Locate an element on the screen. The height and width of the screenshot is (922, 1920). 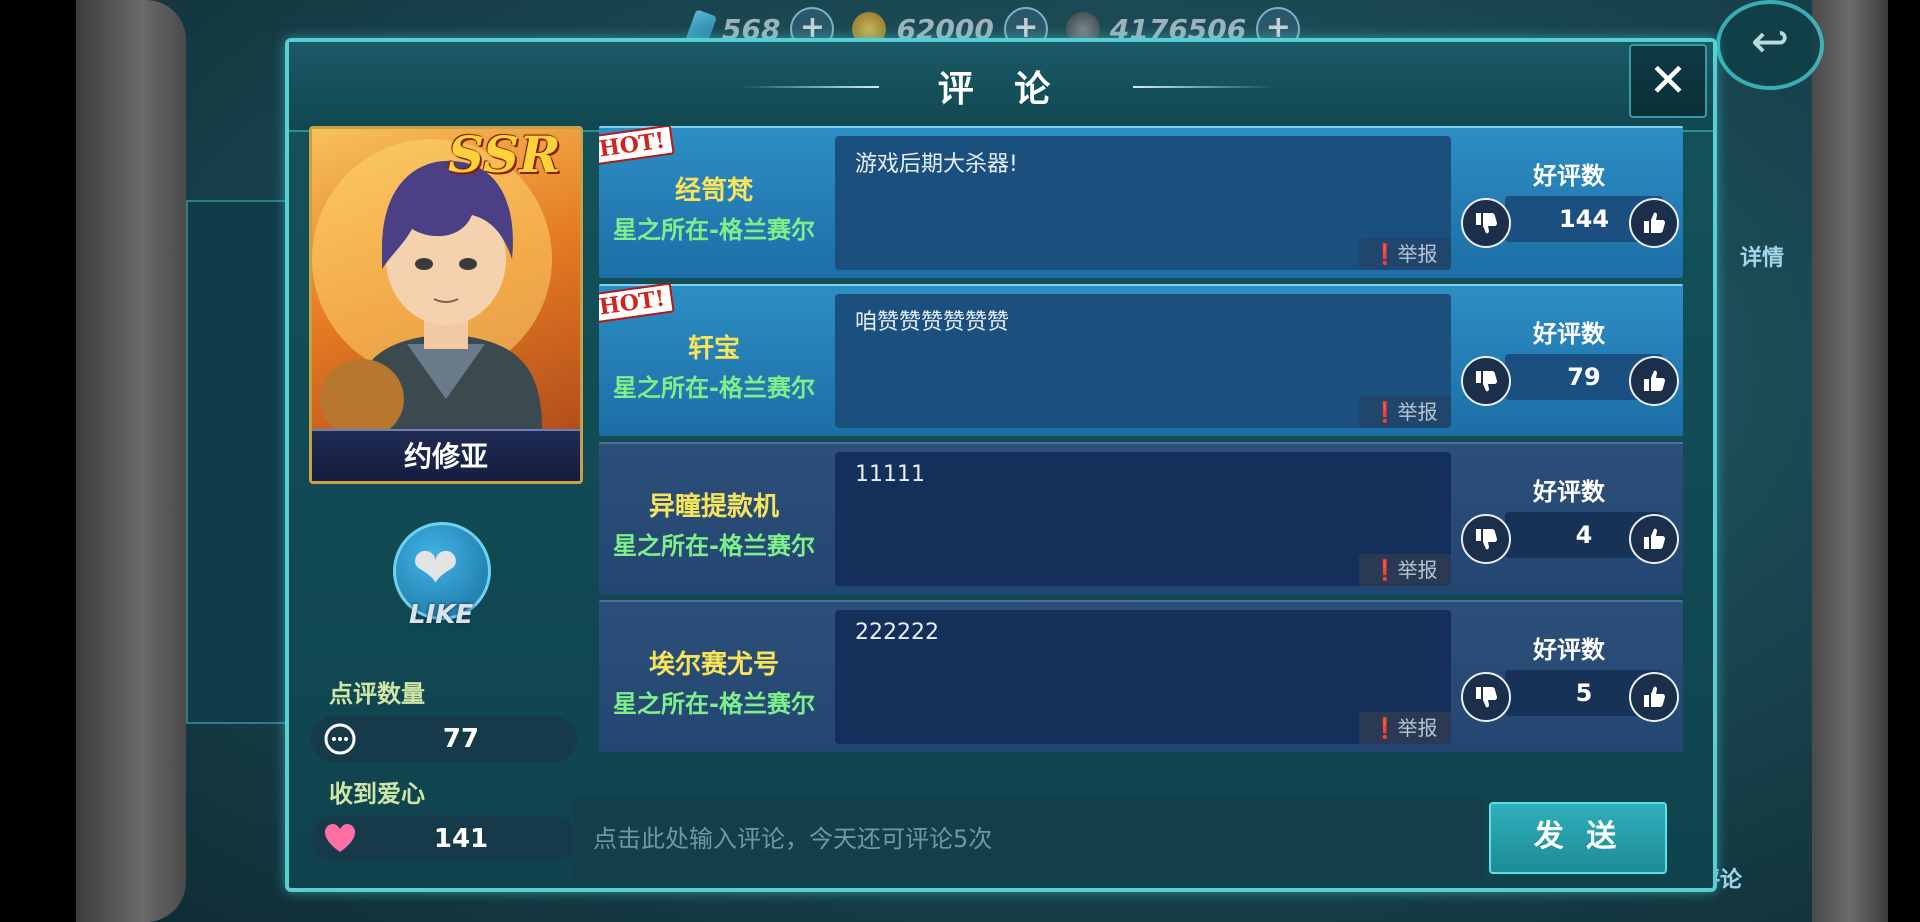
character-card: SSR 约修亚 is located at coordinates (446, 305).